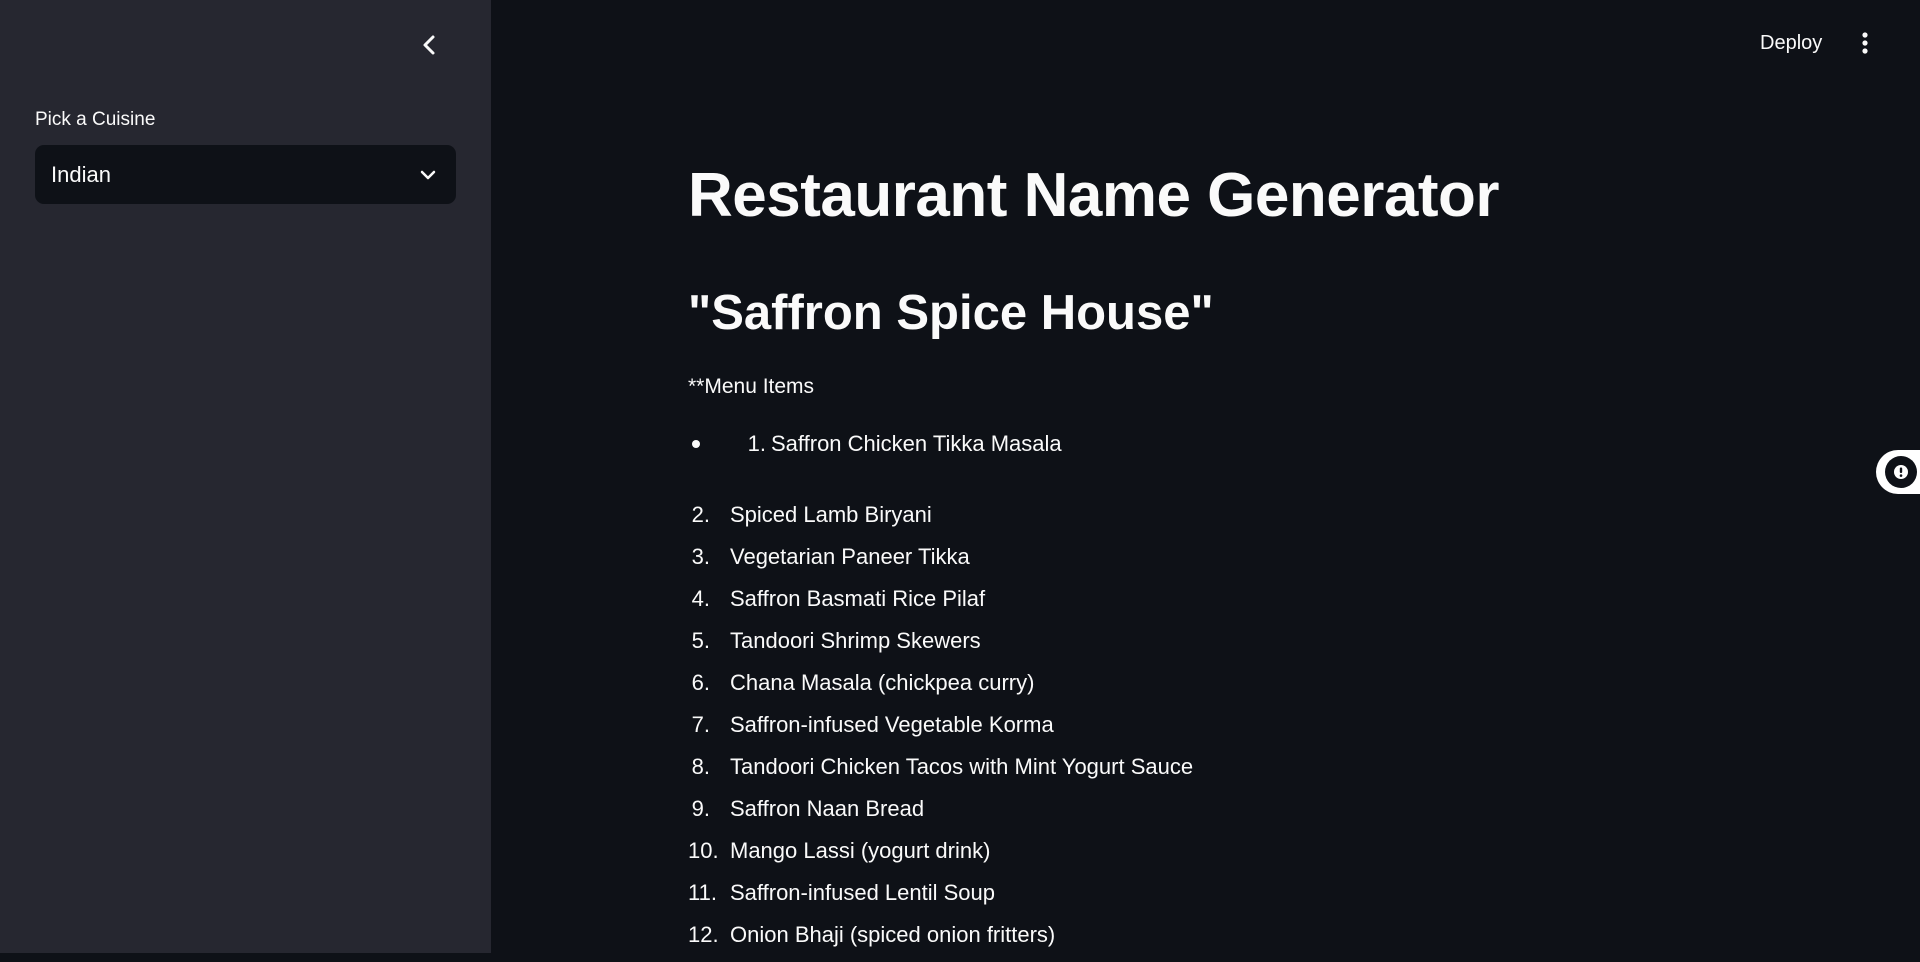 Image resolution: width=1920 pixels, height=962 pixels. Describe the element at coordinates (245, 174) in the screenshot. I see `cuisine-select: Indian` at that location.